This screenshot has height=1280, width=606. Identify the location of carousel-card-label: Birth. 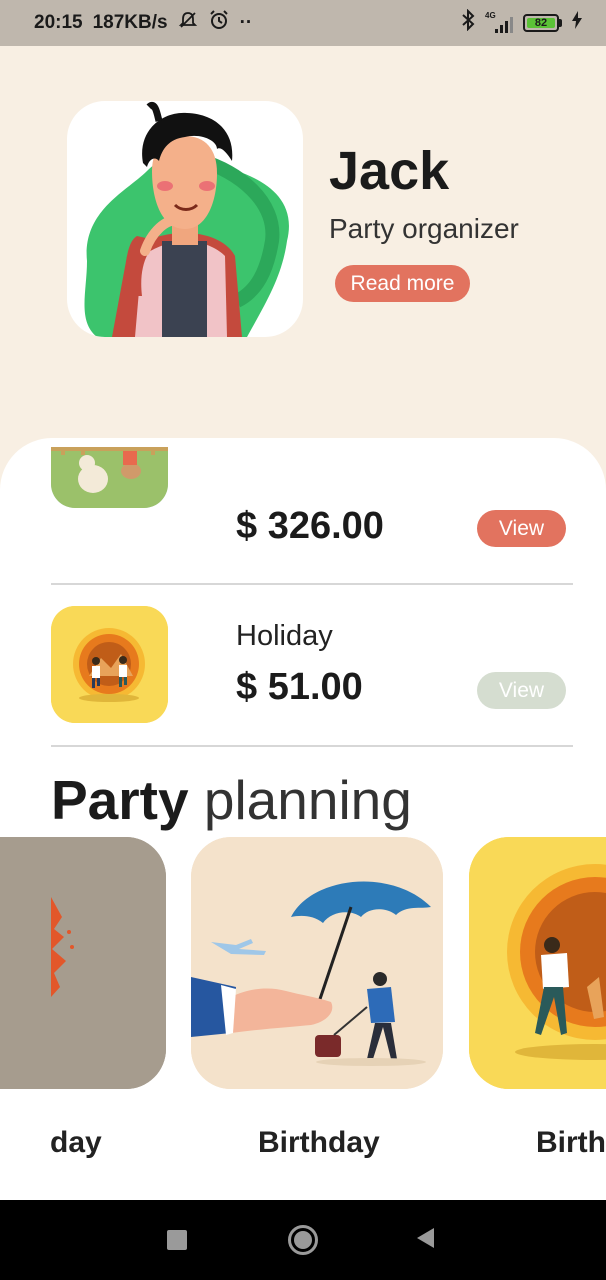
(571, 1142).